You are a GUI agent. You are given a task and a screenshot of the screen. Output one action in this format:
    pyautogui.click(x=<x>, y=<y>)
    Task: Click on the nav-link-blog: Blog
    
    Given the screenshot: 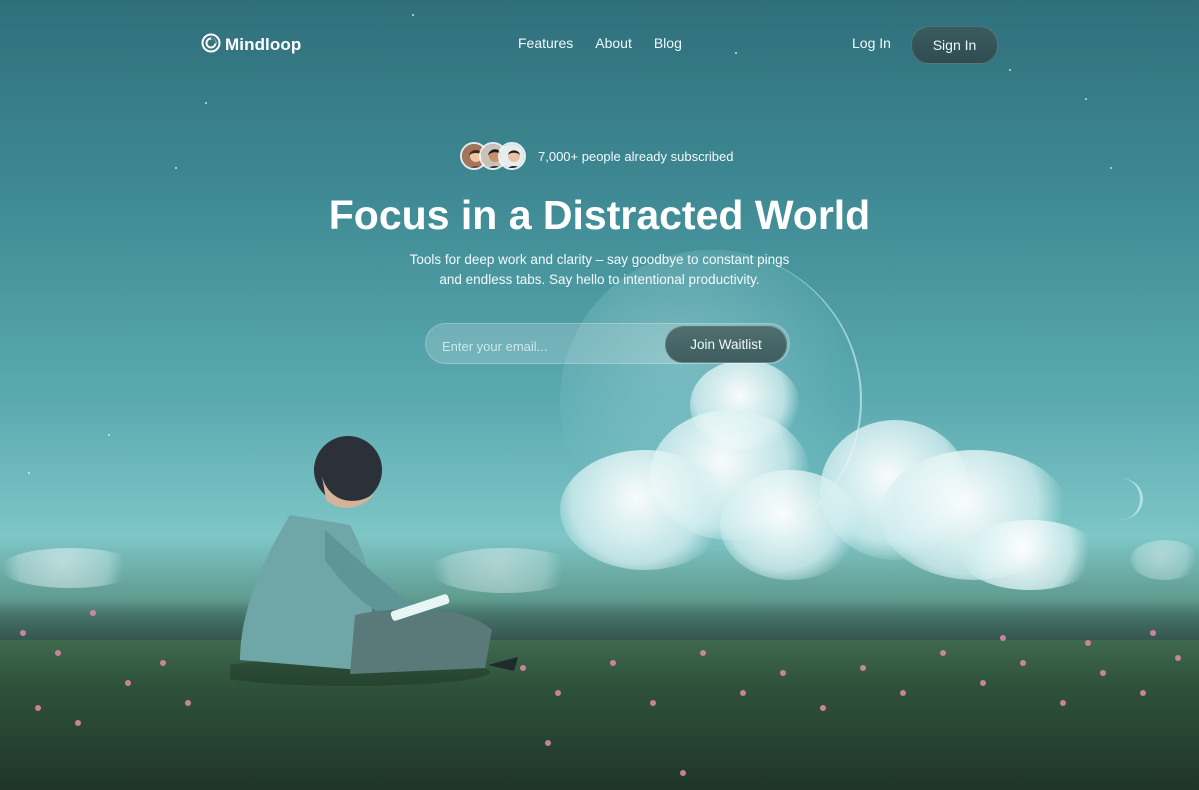 What is the action you would take?
    pyautogui.click(x=668, y=43)
    